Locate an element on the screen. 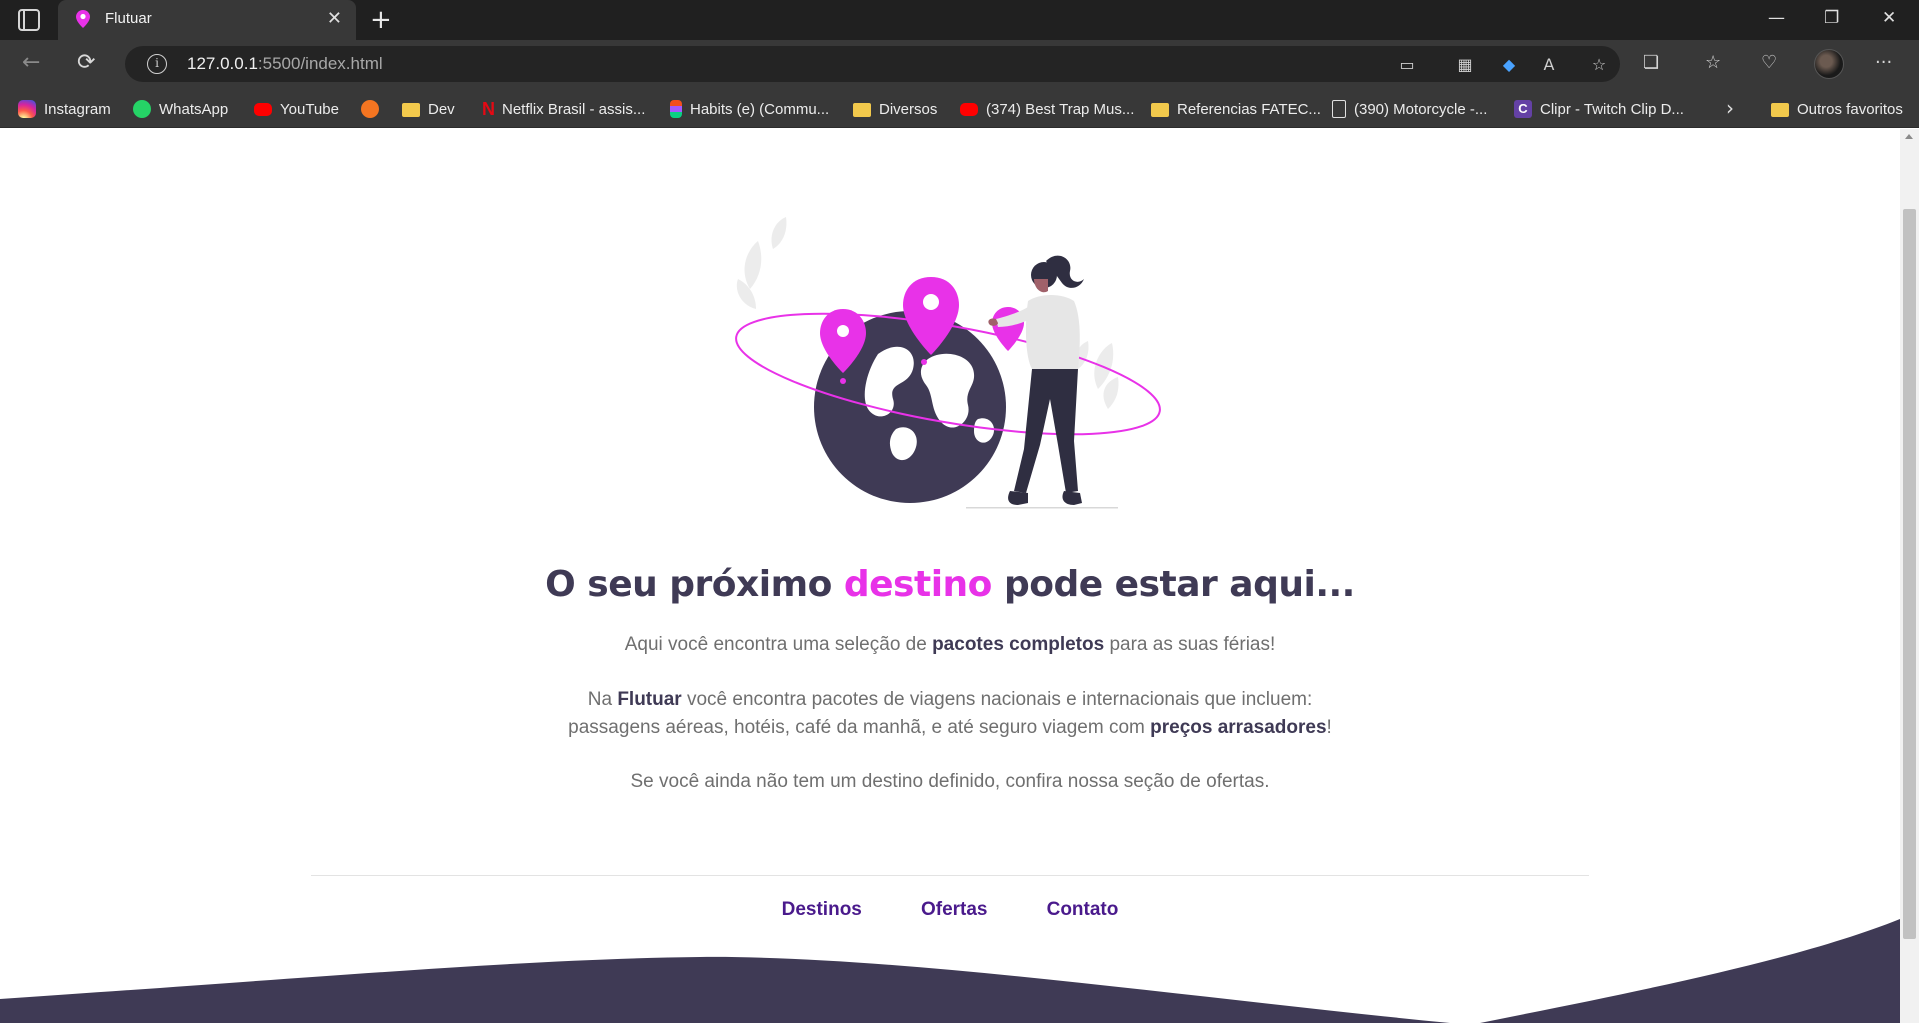 This screenshot has width=1919, height=1023. bookmark-crunchyroll is located at coordinates (374, 109).